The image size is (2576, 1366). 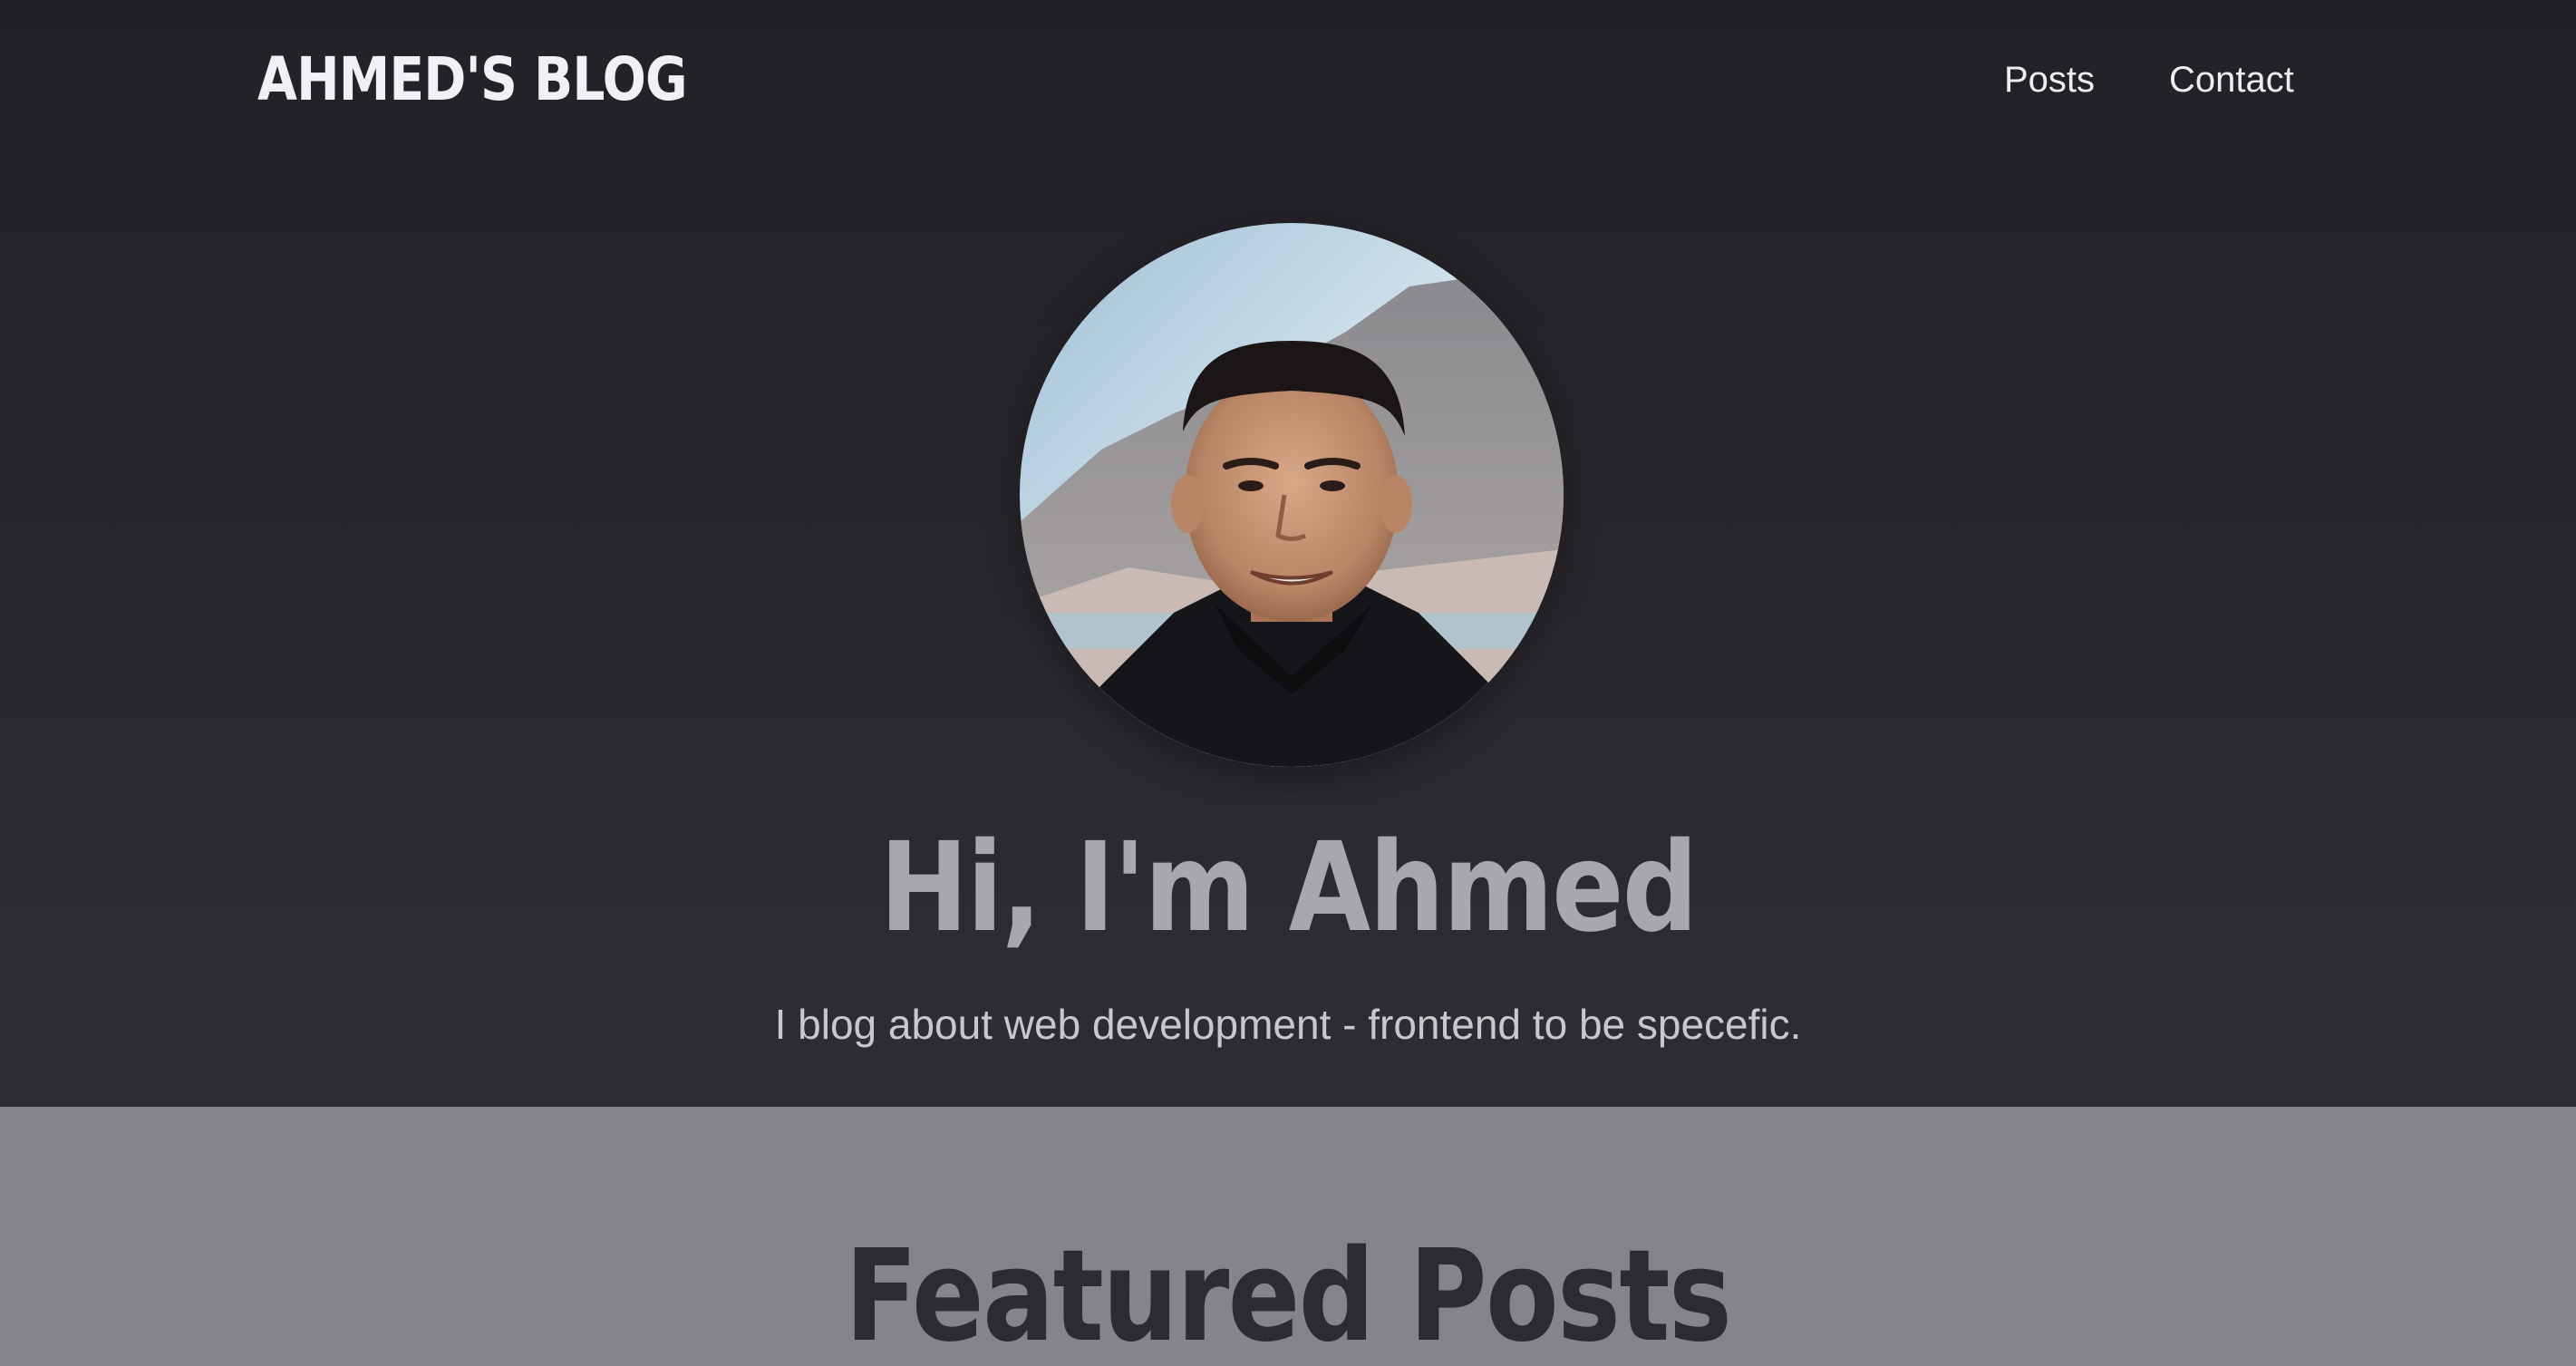 What do you see at coordinates (2231, 80) in the screenshot?
I see `nav-link-contact: Contact` at bounding box center [2231, 80].